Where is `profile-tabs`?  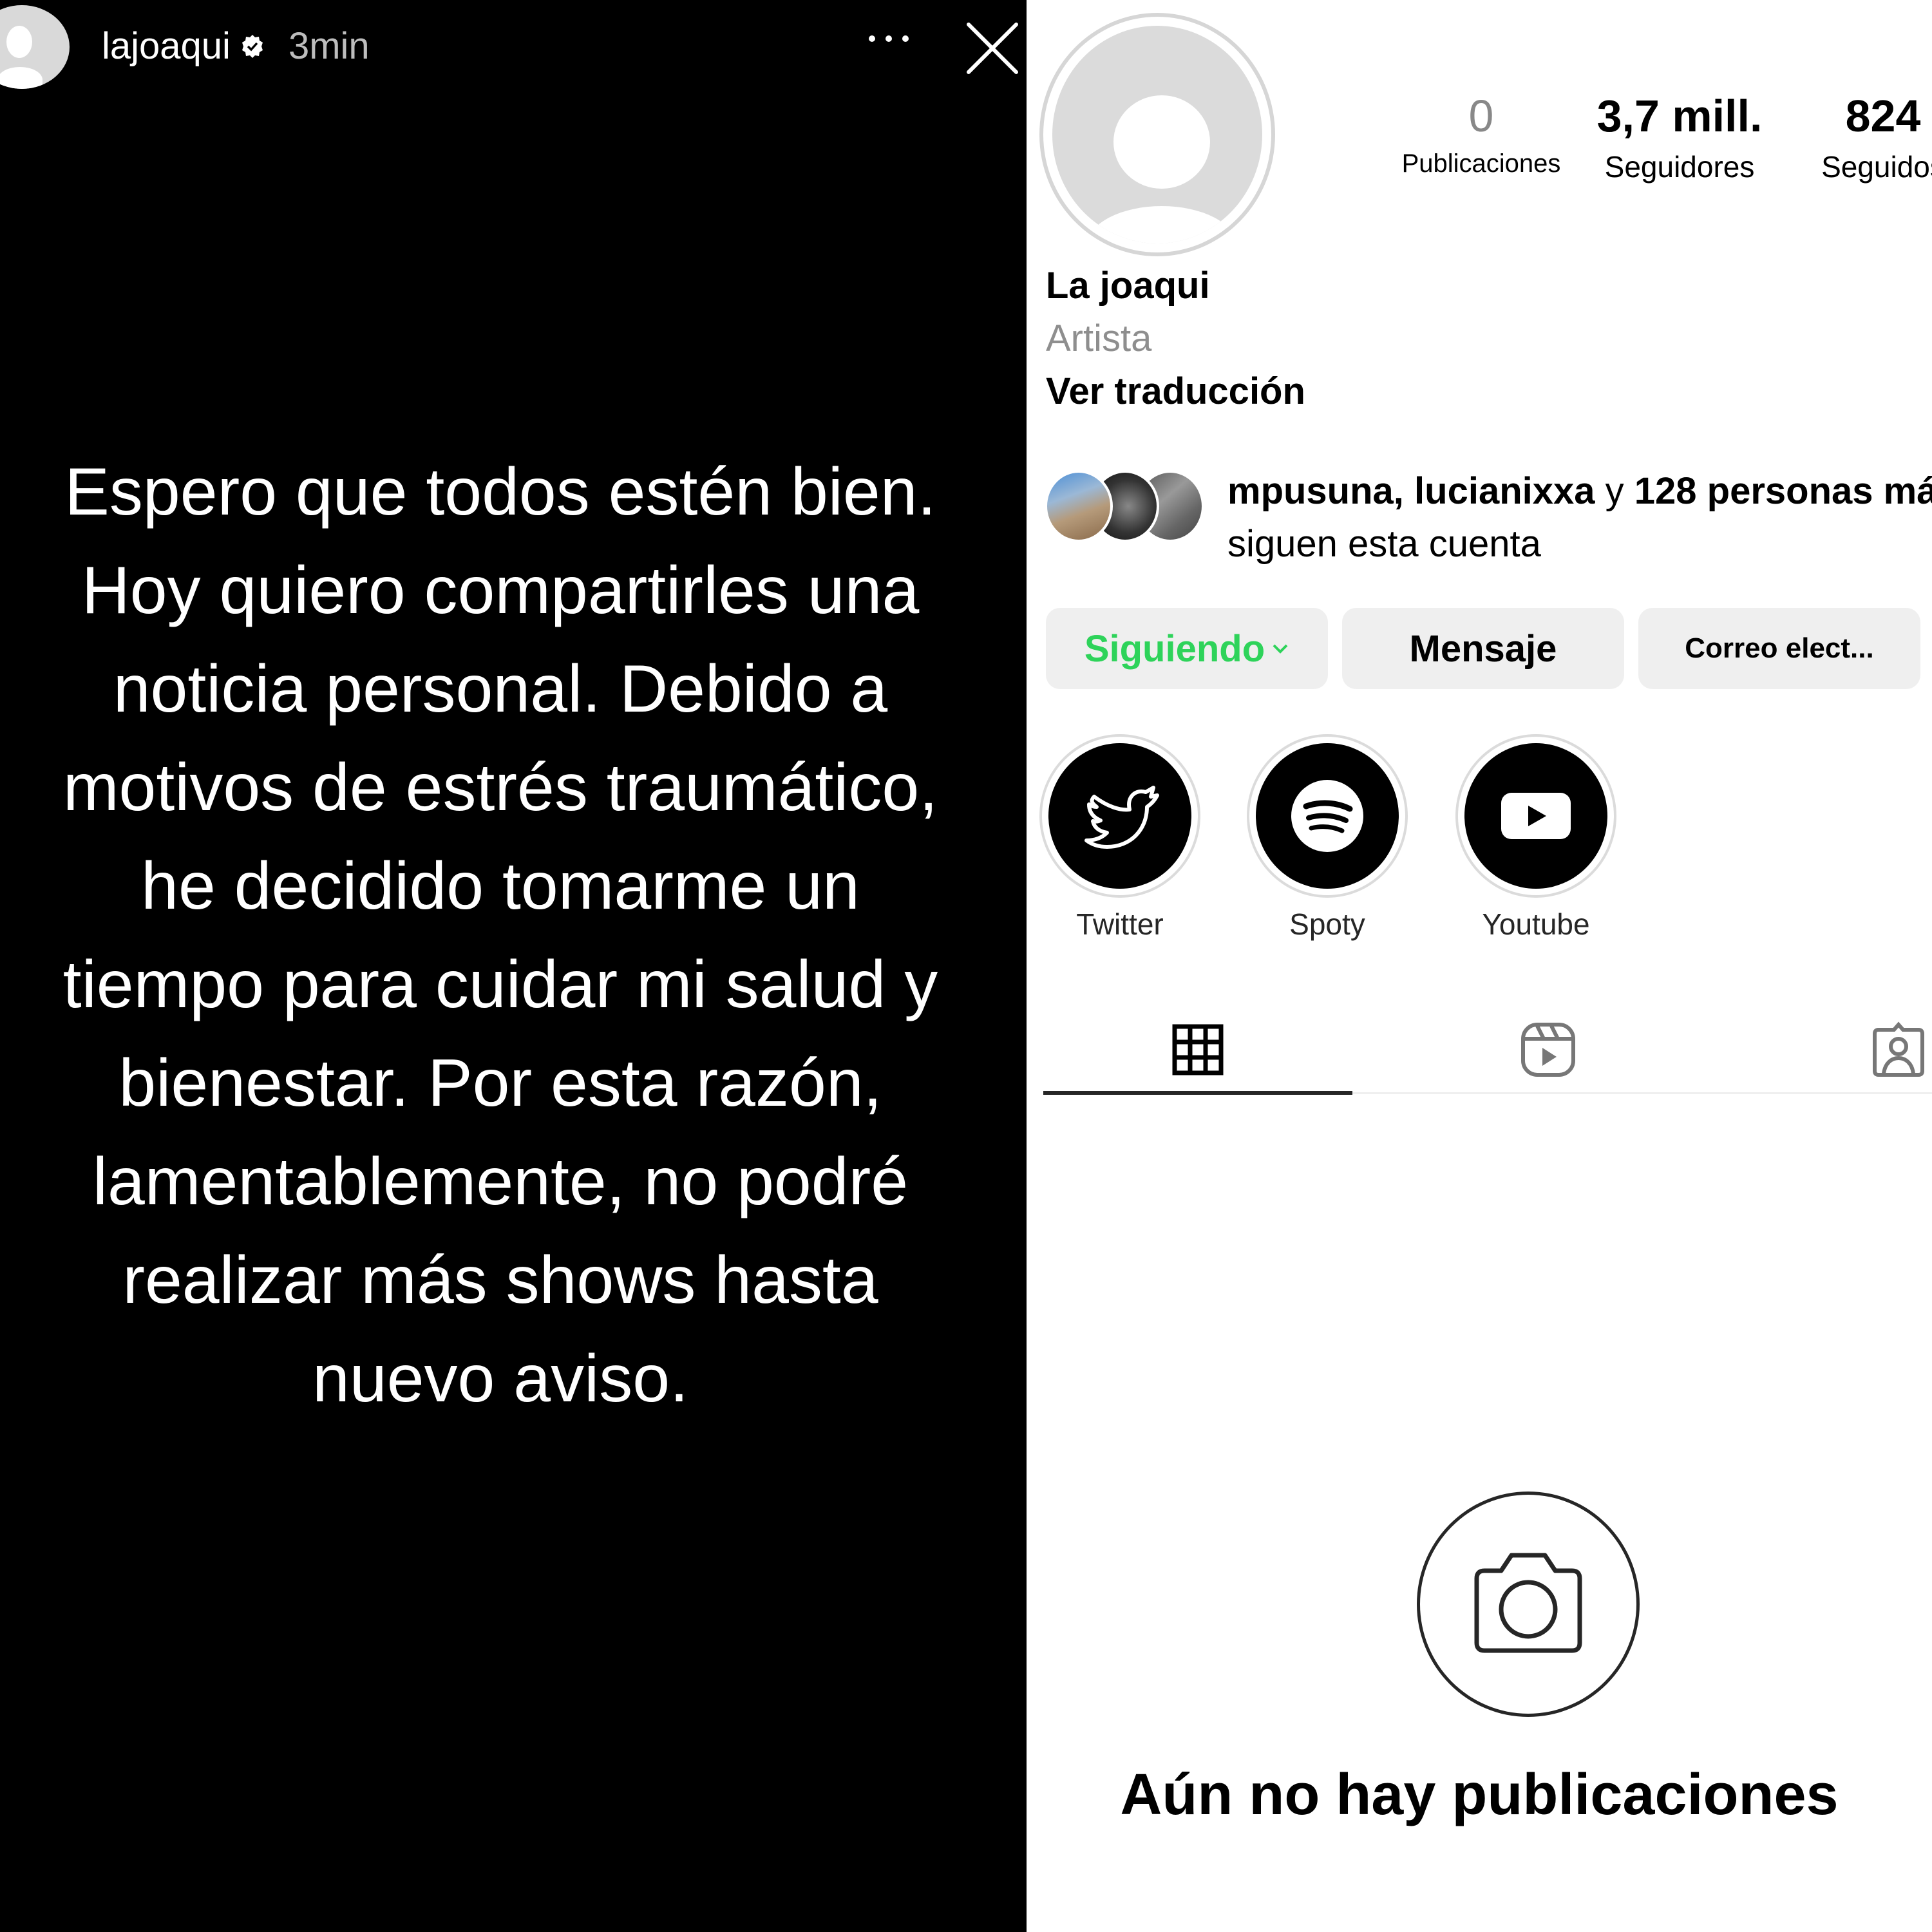
profile-tabs is located at coordinates (1487, 1050).